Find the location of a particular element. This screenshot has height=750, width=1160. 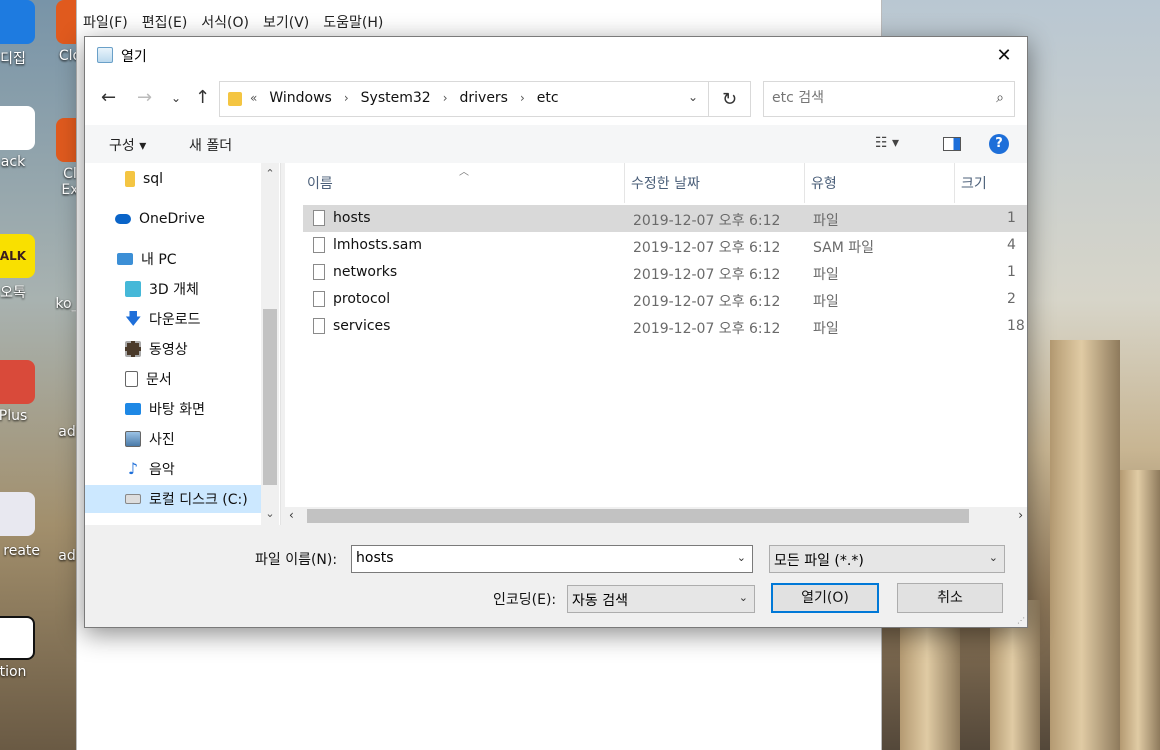

refresh-button: ↻ is located at coordinates (730, 99).